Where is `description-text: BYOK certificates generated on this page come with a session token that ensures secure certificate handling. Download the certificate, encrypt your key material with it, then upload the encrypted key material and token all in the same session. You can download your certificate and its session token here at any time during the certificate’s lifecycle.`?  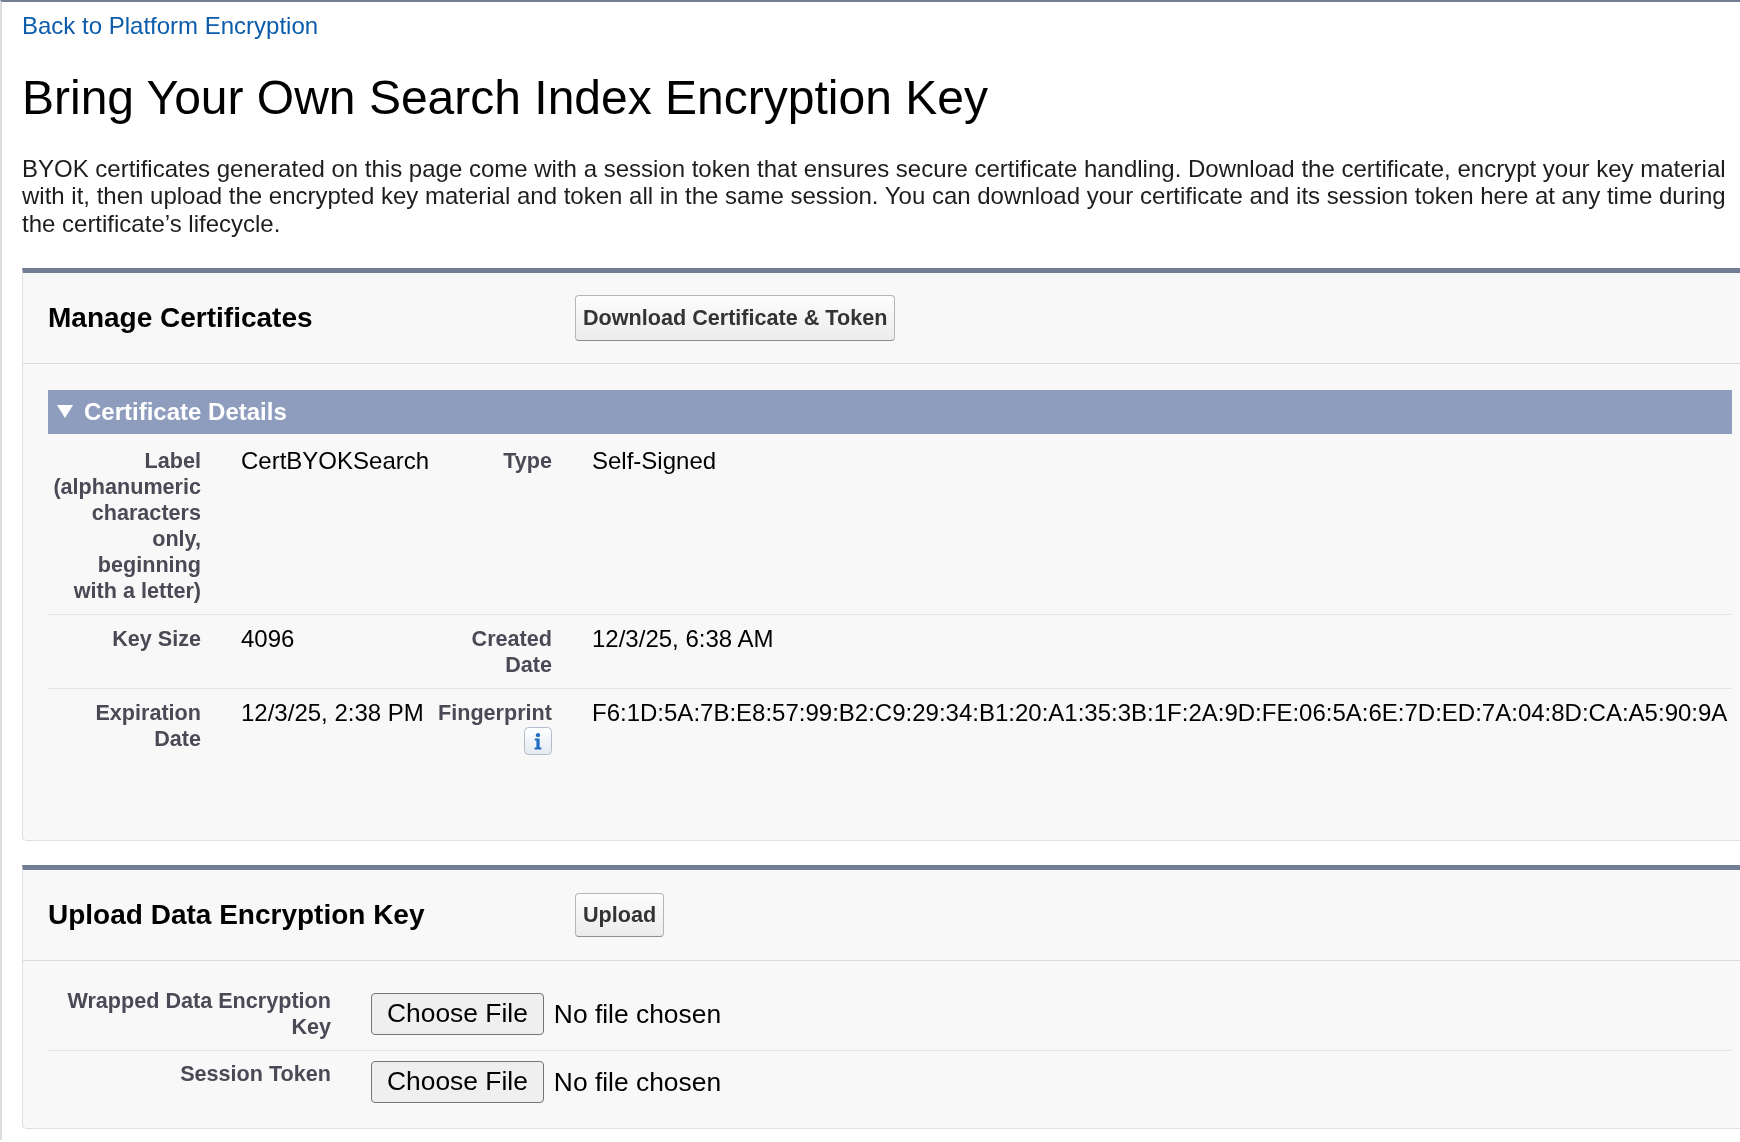 description-text: BYOK certificates generated on this page come with a session token that ensures secure certificate handling. Download the certificate, encrypt your key material with it, then upload the encrypted key material and token all in the same session. You can download your certificate and its session token here at any time during the certificate’s lifecycle. is located at coordinates (874, 196).